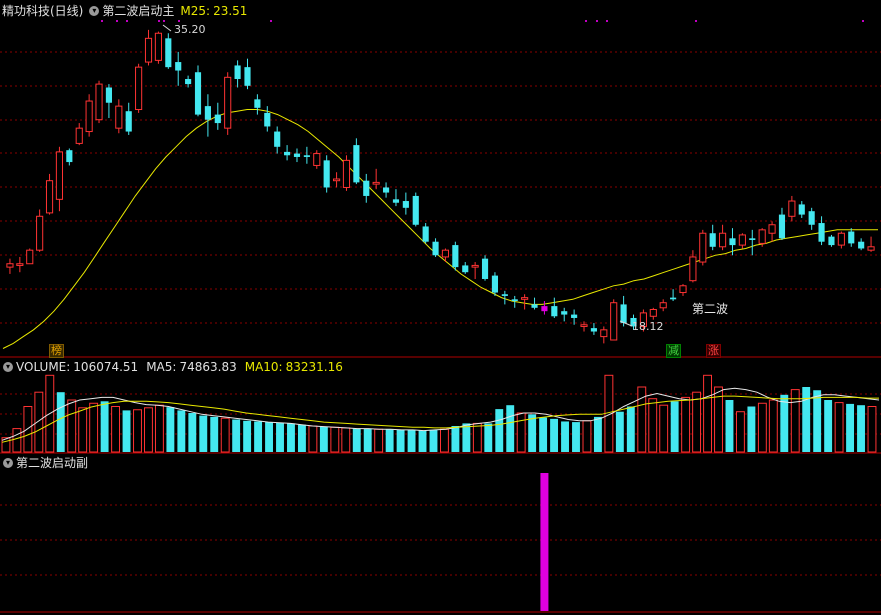  What do you see at coordinates (544, 542) in the screenshot?
I see `sub-indicator` at bounding box center [544, 542].